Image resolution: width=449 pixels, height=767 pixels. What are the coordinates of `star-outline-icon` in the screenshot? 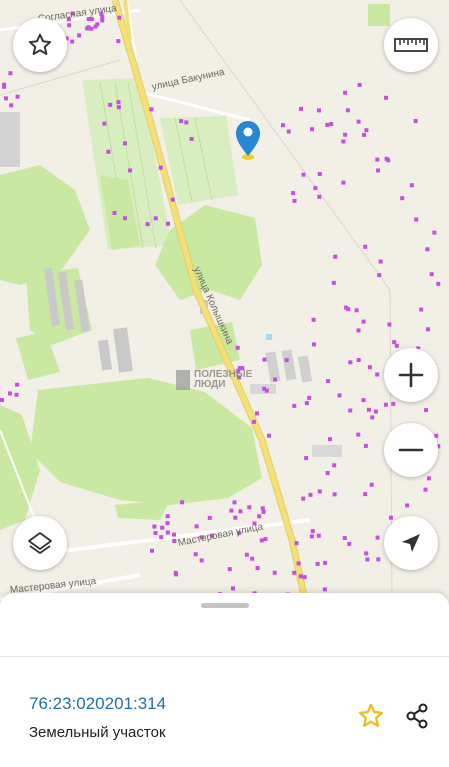 It's located at (40, 44).